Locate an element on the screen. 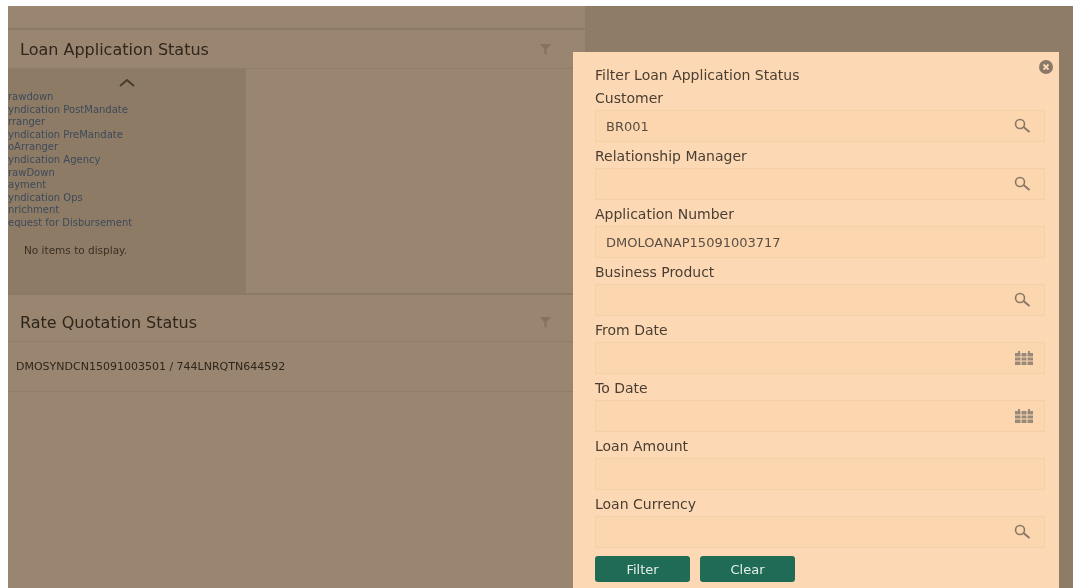  field-label: Application Number is located at coordinates (665, 214).